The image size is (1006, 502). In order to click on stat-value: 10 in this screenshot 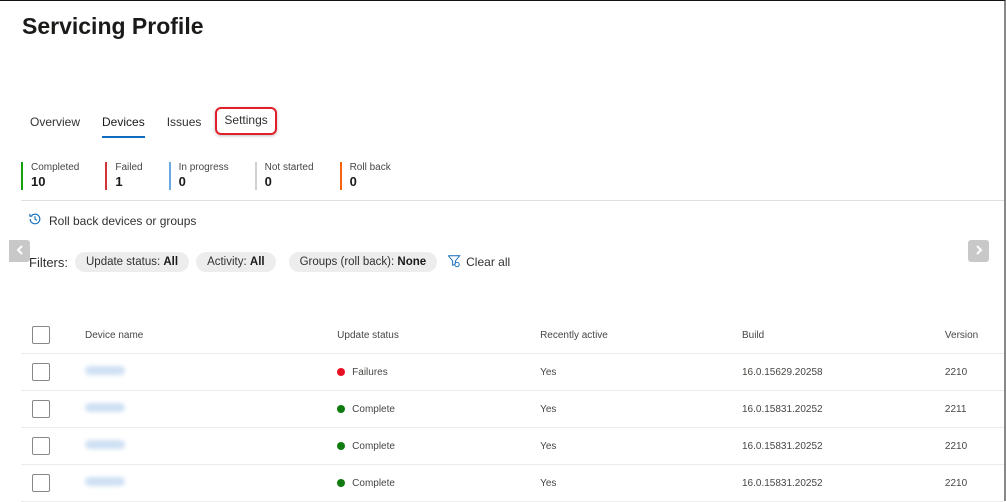, I will do `click(38, 181)`.